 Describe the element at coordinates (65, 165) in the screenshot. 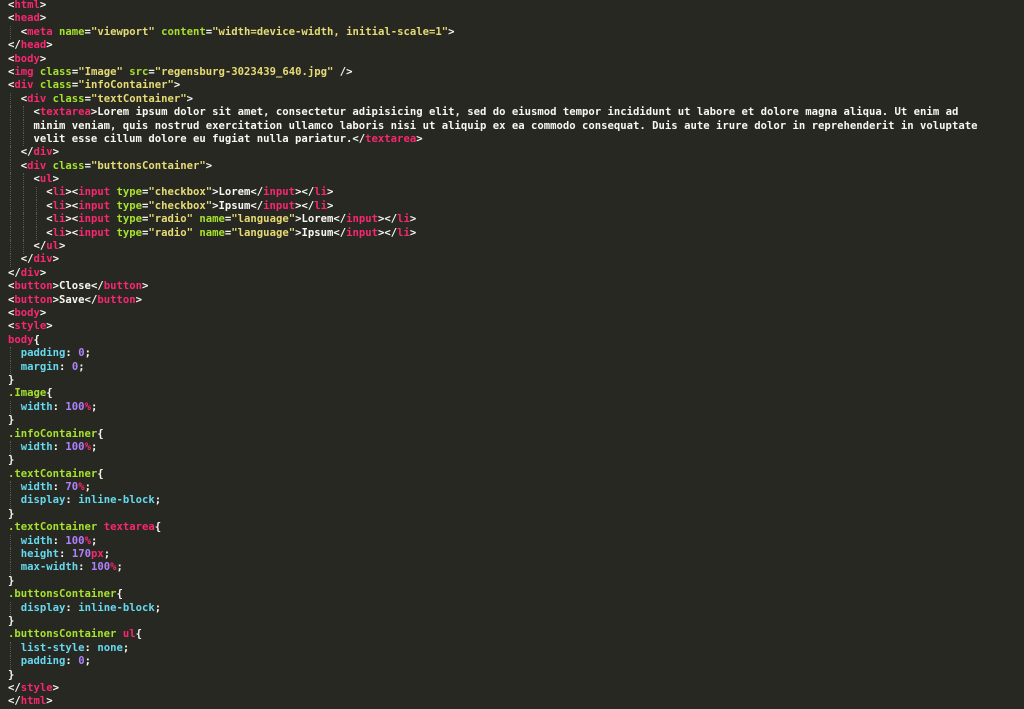

I see `code-token: class` at that location.